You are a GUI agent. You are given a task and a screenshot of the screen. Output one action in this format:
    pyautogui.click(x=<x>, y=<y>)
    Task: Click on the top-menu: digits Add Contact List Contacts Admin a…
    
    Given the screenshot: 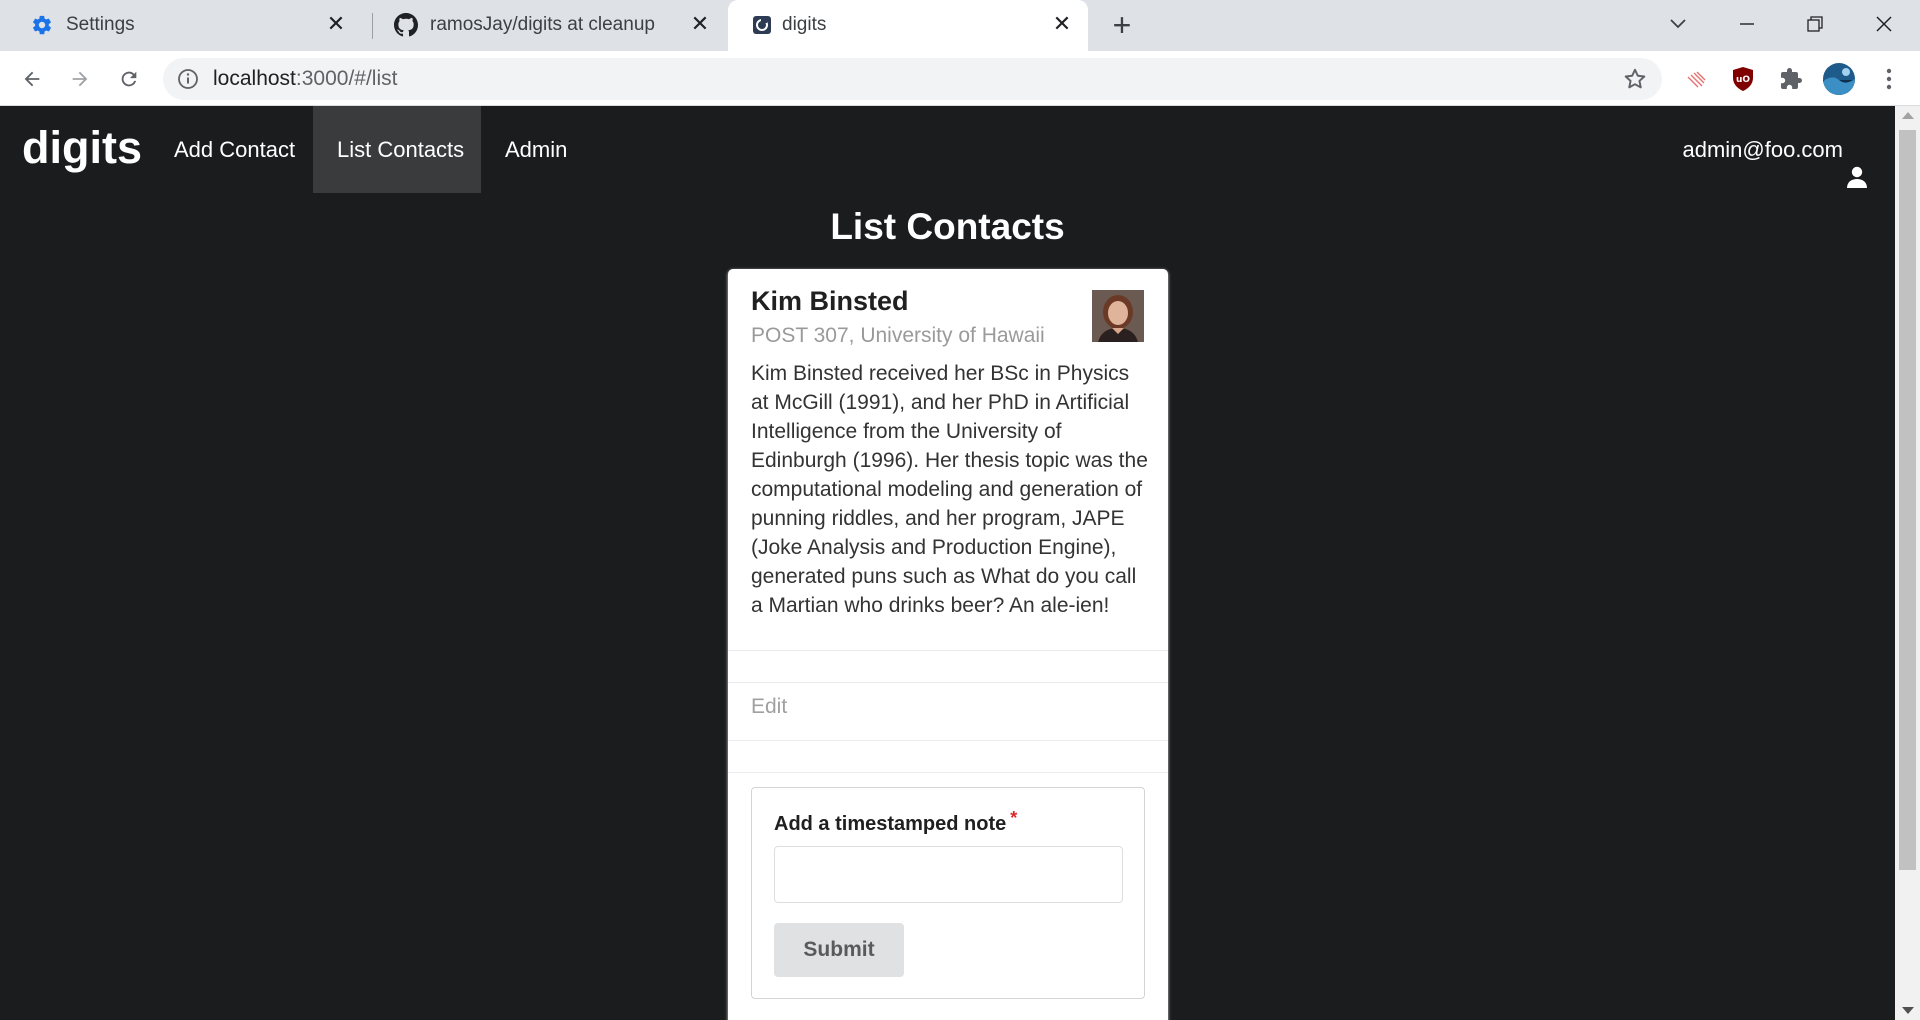 What is the action you would take?
    pyautogui.click(x=947, y=149)
    